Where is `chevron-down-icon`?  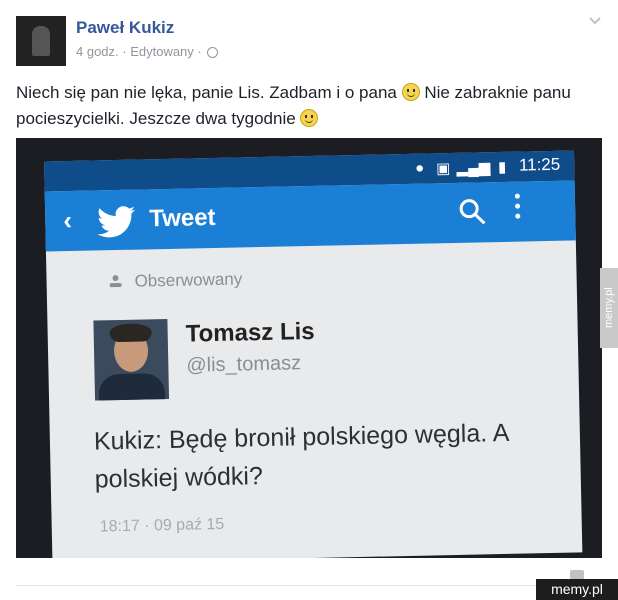 chevron-down-icon is located at coordinates (595, 21).